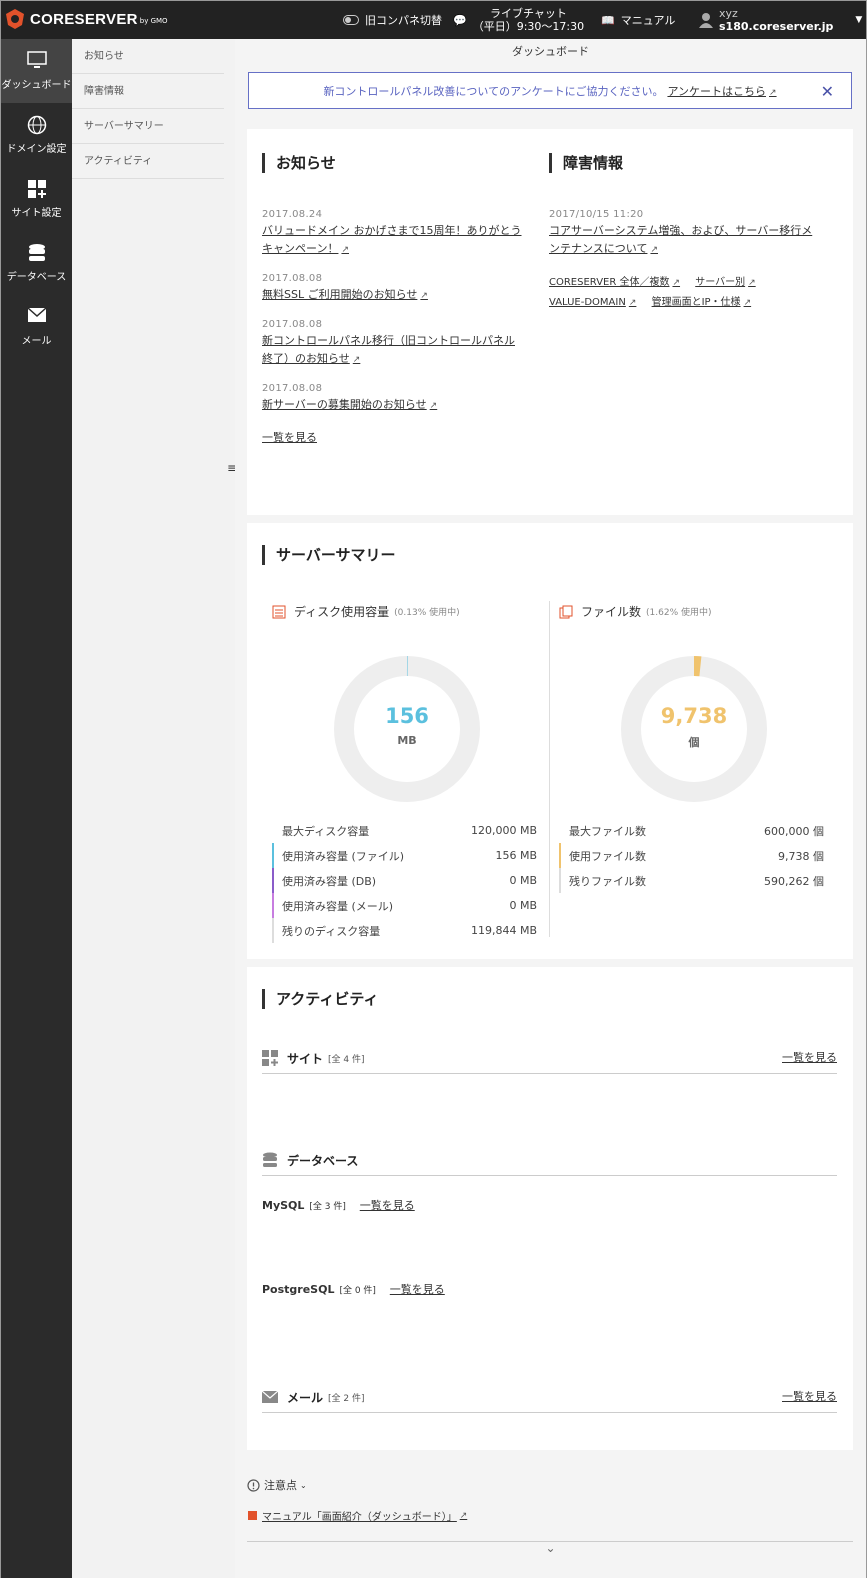  Describe the element at coordinates (721, 91) in the screenshot. I see `survey-link: アンケートはこちら ↗` at that location.